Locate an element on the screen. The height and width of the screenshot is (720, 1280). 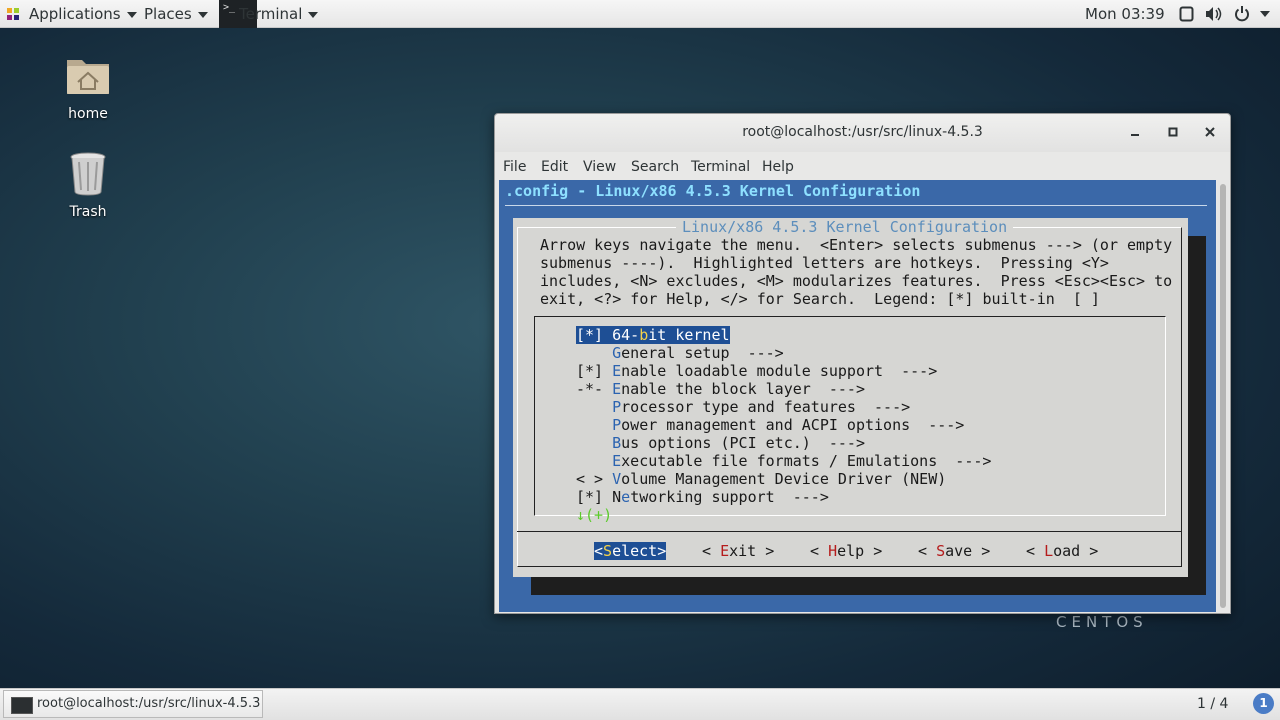
close-button is located at coordinates (1210, 133).